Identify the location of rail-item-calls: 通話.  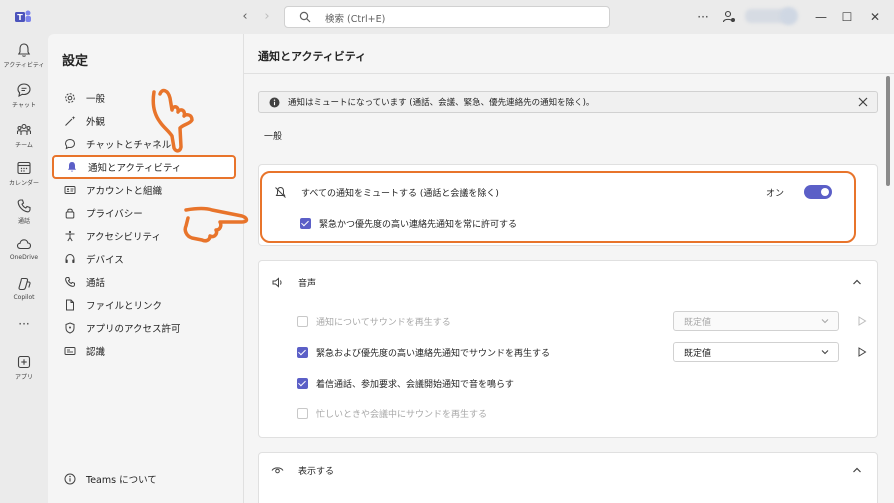
(24, 215).